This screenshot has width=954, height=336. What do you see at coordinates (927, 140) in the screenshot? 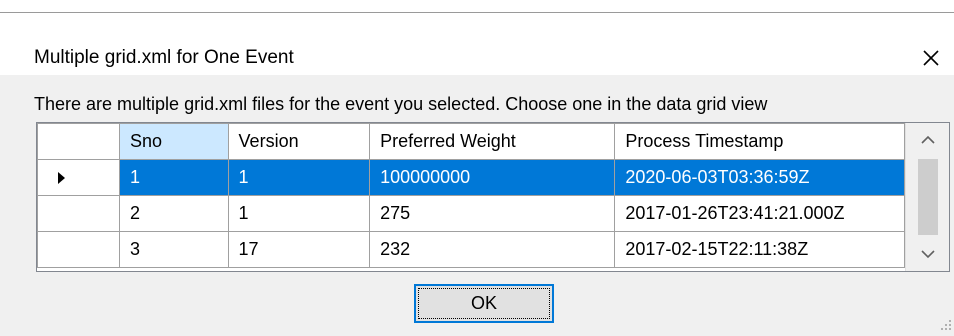
I see `chevron-up-icon` at bounding box center [927, 140].